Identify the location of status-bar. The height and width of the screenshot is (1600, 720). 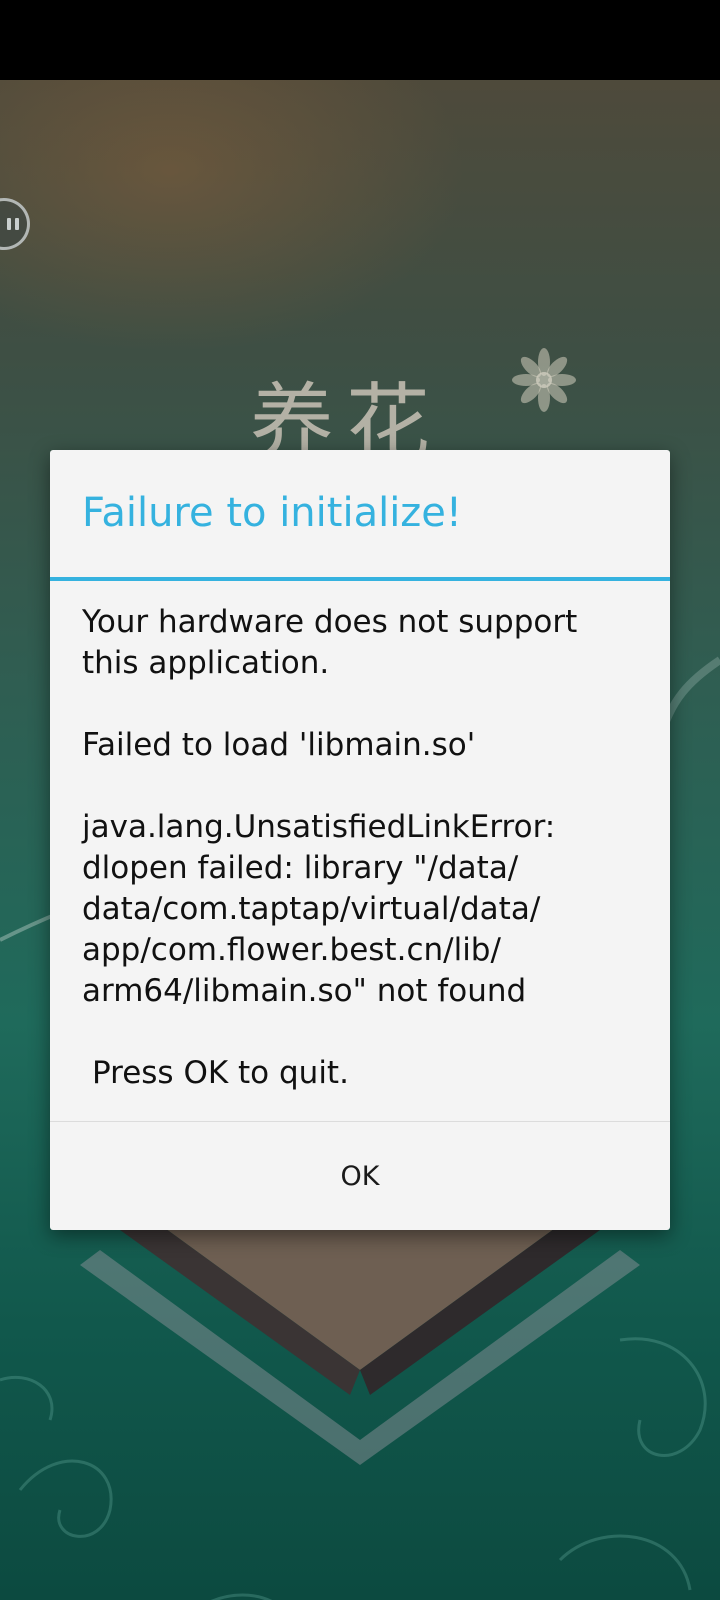
(360, 40).